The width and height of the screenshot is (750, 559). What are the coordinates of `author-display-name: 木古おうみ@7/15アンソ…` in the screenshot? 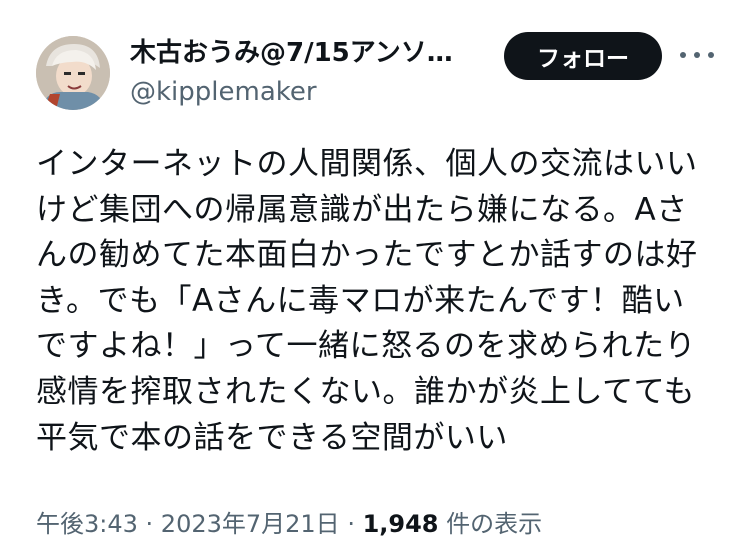 It's located at (305, 53).